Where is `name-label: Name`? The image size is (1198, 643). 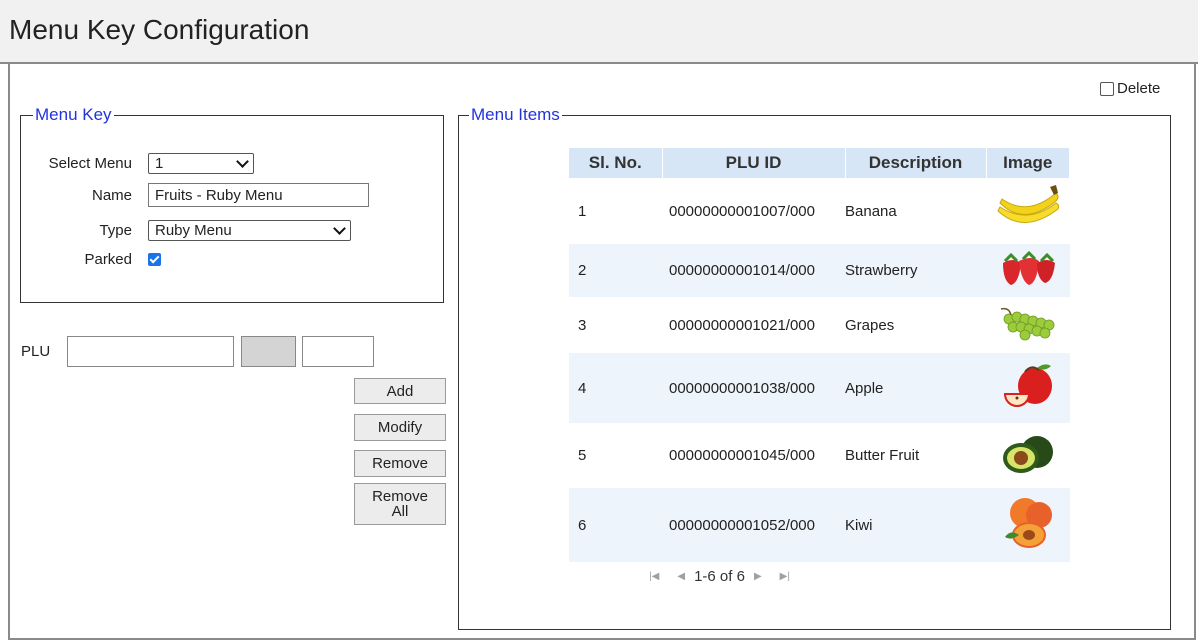
name-label: Name is located at coordinates (111, 195).